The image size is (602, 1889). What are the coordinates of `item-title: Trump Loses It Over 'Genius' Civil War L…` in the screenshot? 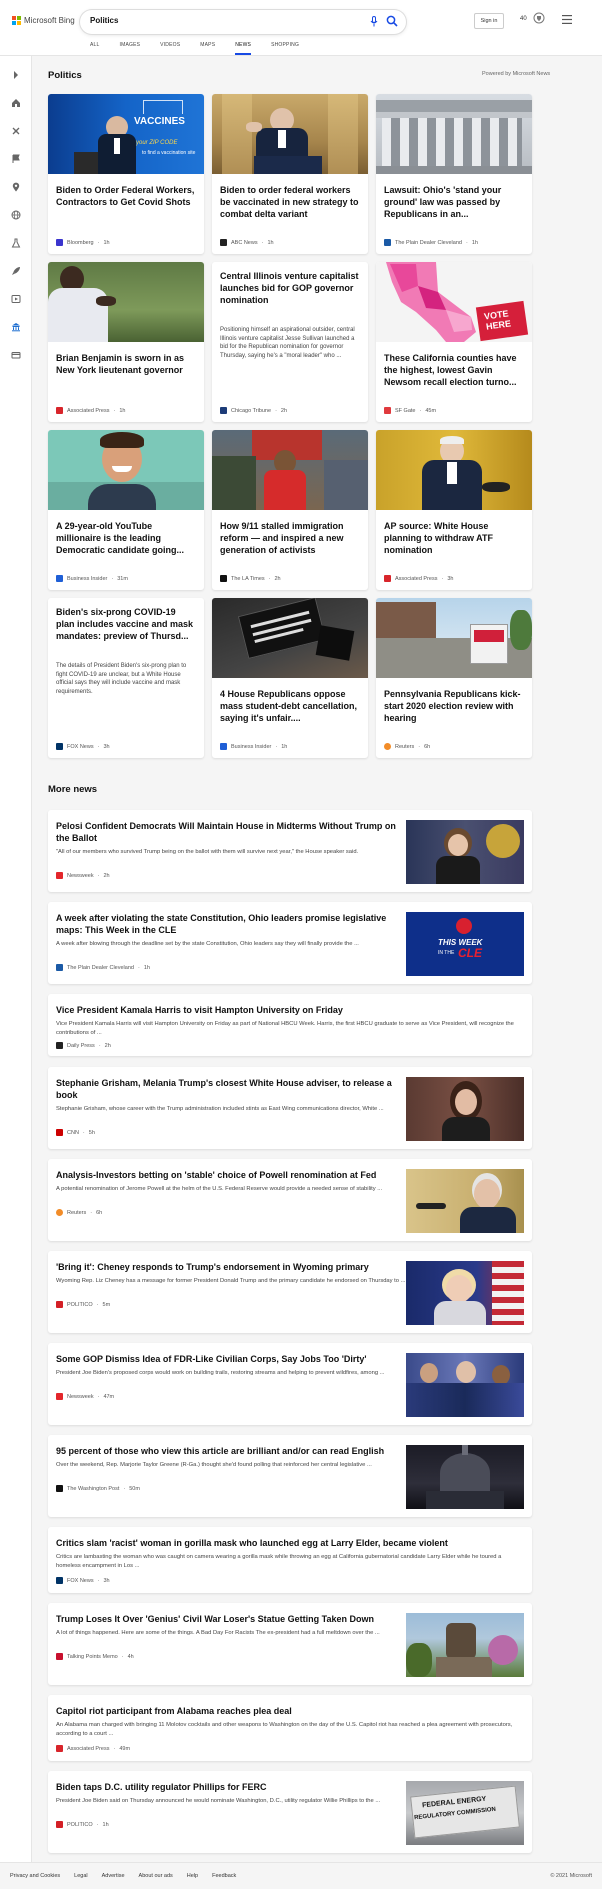 It's located at (231, 1619).